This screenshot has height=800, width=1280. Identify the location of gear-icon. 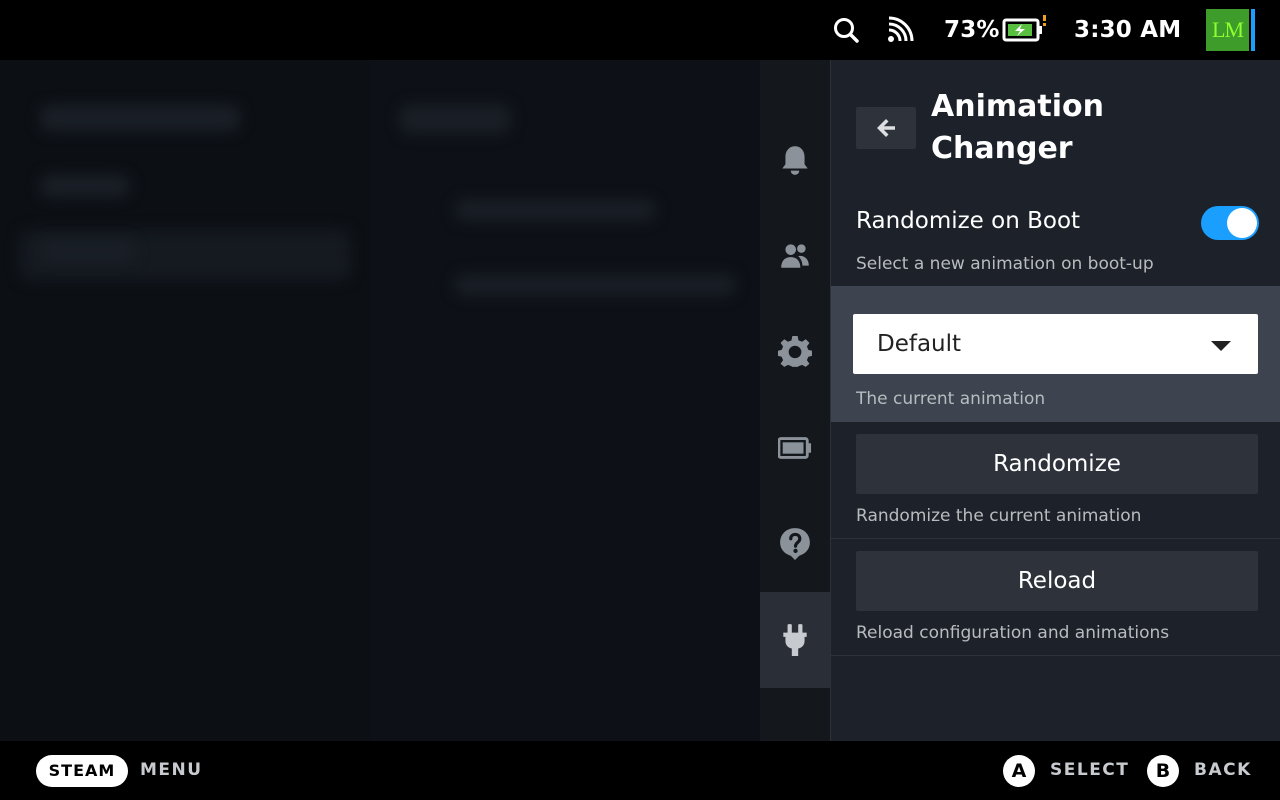
(795, 351).